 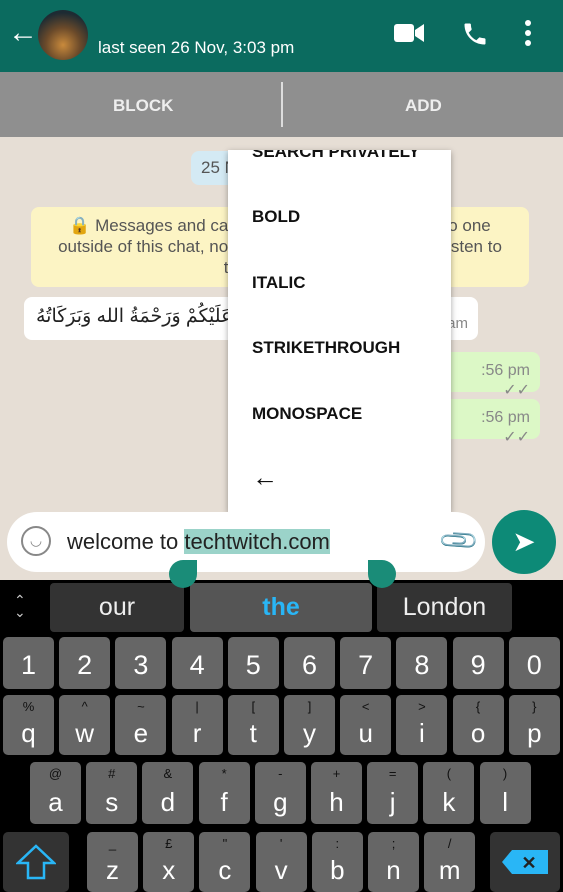 What do you see at coordinates (168, 793) in the screenshot?
I see `key: & d` at bounding box center [168, 793].